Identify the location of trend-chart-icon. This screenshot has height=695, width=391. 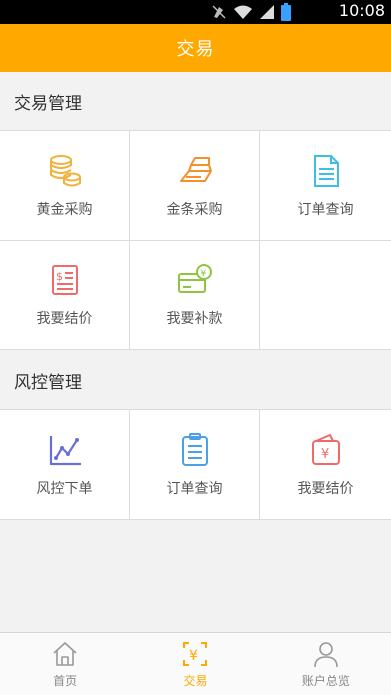
(65, 450).